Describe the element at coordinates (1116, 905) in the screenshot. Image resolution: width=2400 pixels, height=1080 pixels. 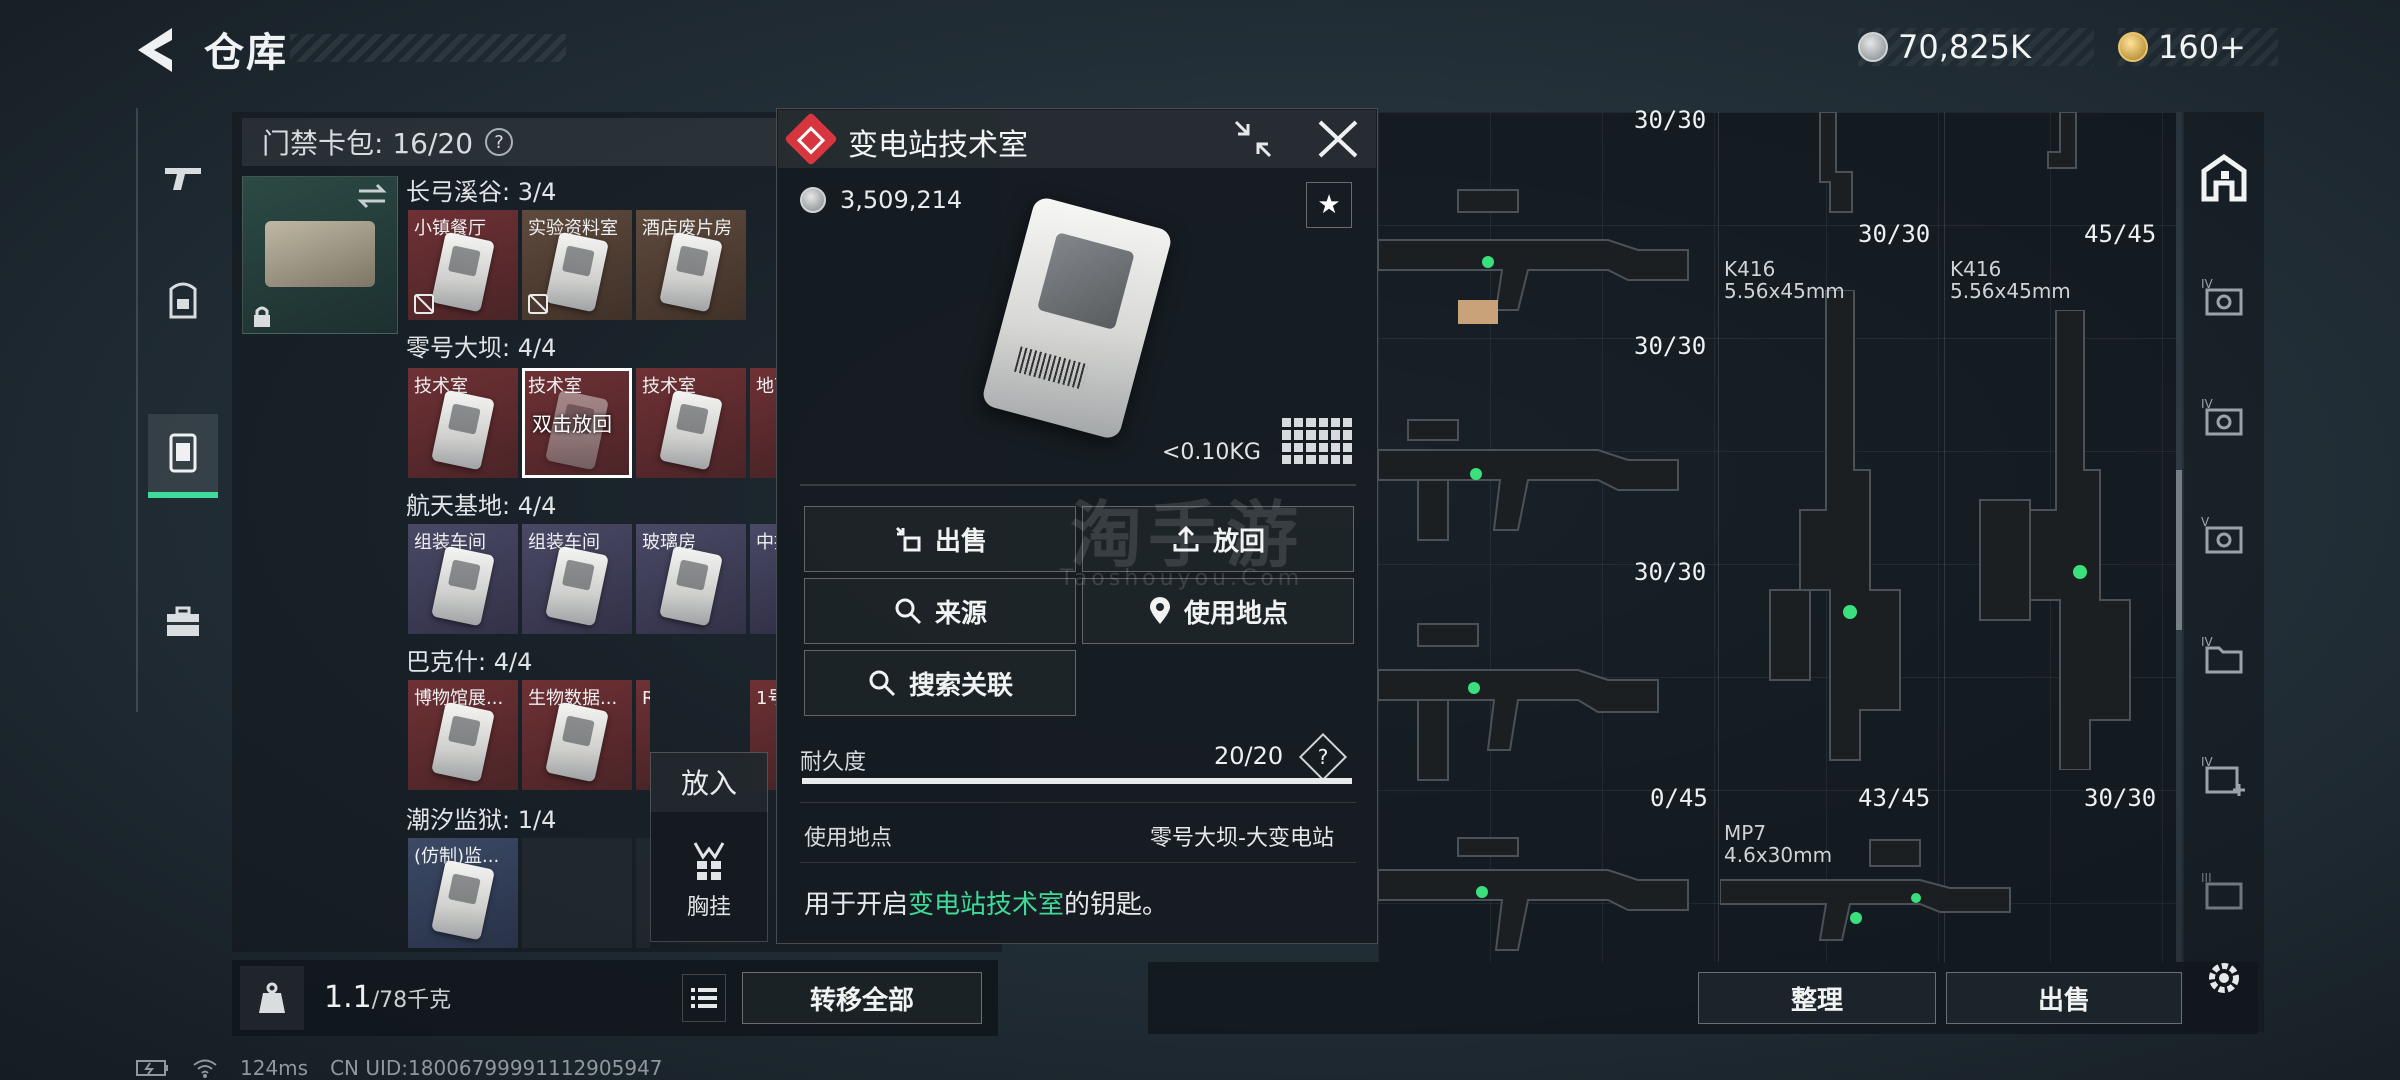
I see `description-text: 的钥匙。` at that location.